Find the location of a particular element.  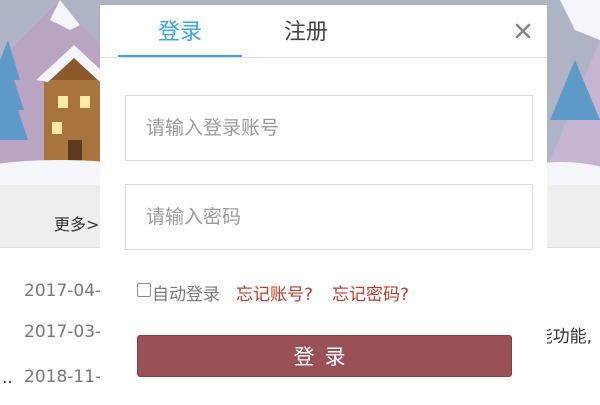

news-date: 2018-11- is located at coordinates (63, 377).